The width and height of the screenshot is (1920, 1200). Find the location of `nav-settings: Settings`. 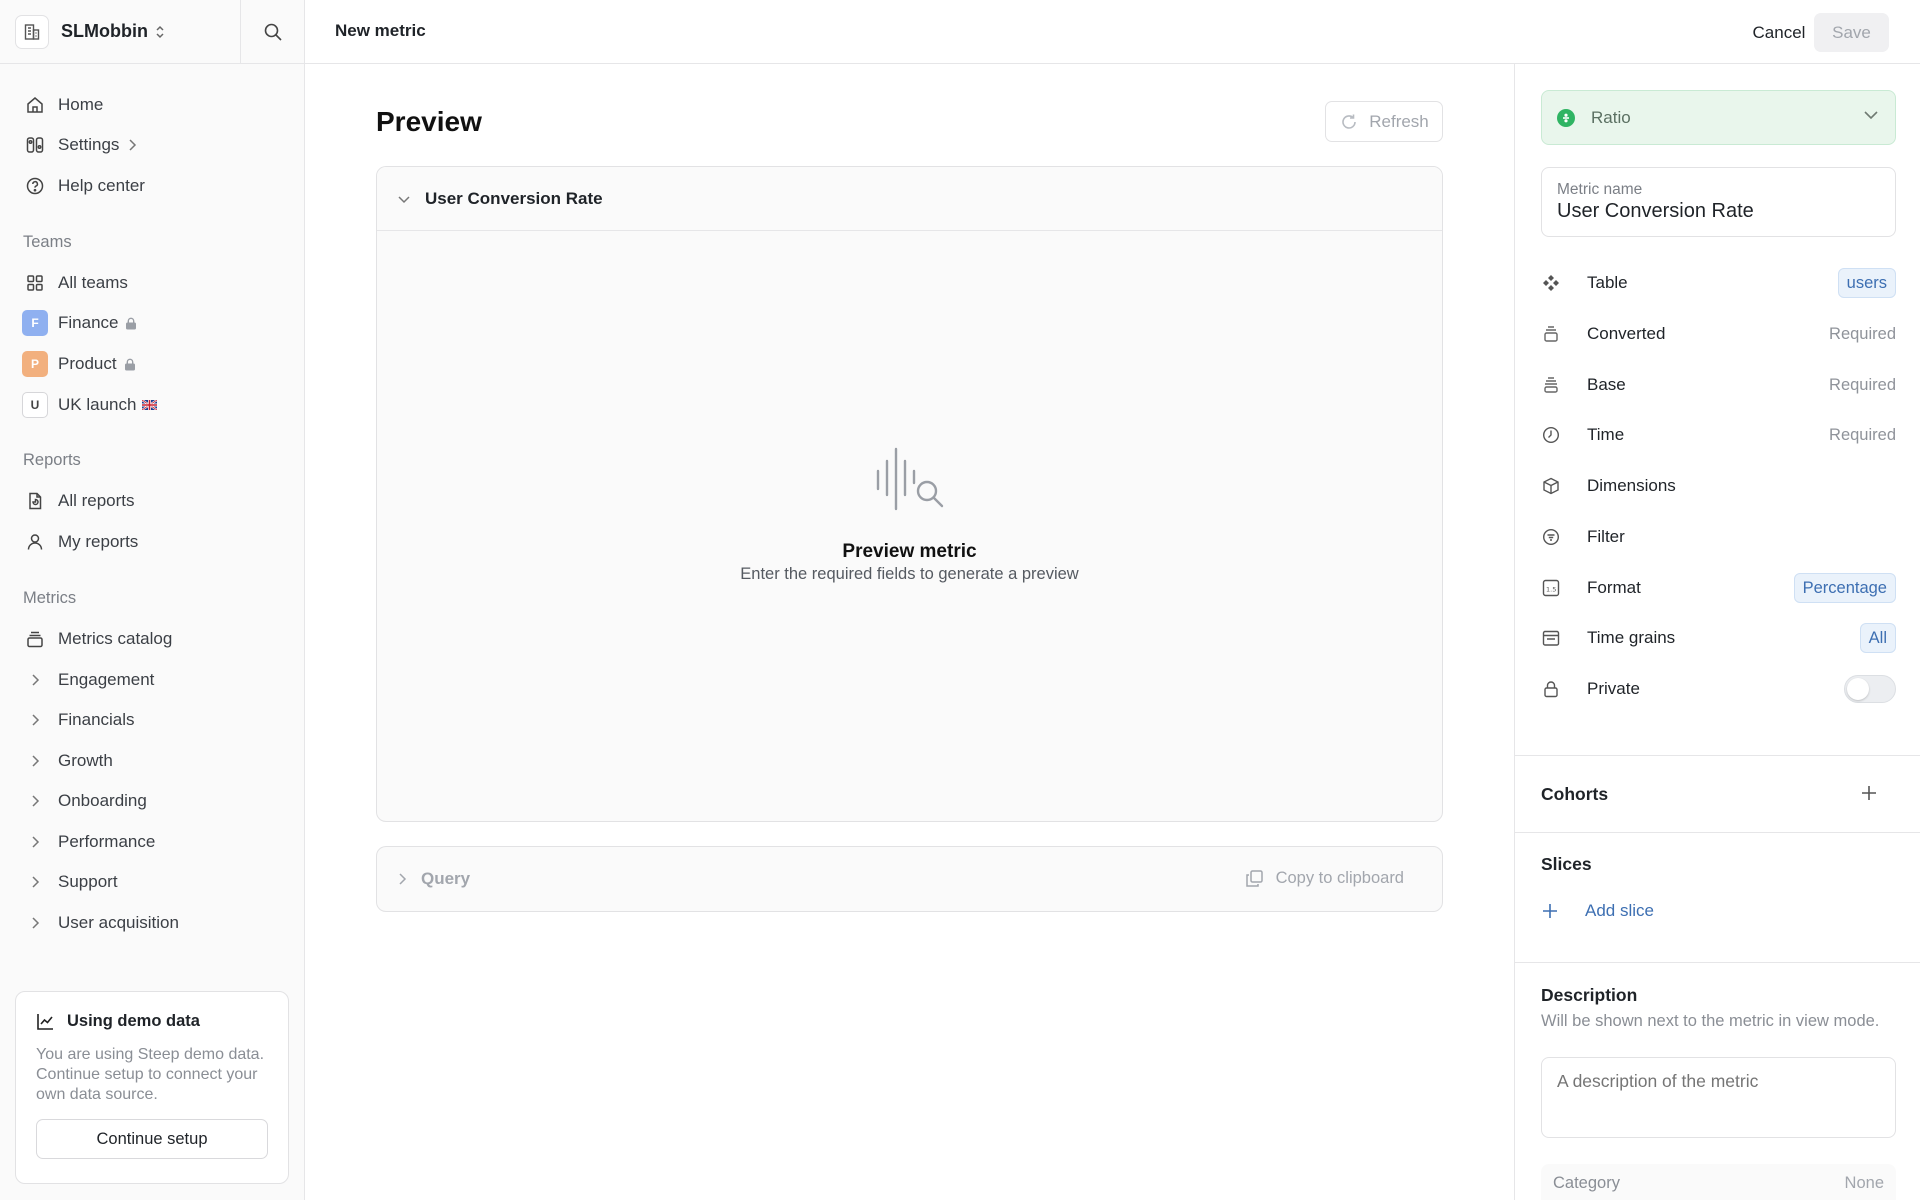

nav-settings: Settings is located at coordinates (79, 145).